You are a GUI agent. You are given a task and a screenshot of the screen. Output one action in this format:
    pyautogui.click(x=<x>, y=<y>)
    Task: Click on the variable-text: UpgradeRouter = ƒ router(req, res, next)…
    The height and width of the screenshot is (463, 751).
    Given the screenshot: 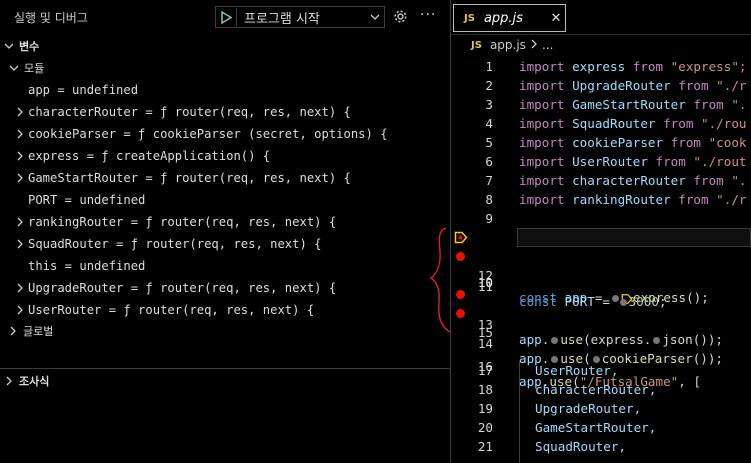 What is the action you would take?
    pyautogui.click(x=182, y=288)
    